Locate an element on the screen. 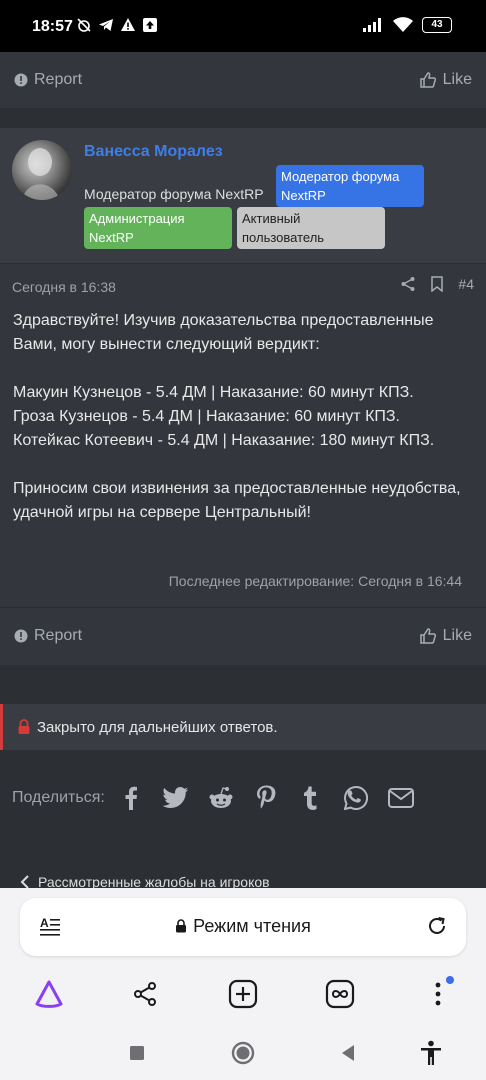 The height and width of the screenshot is (1080, 486). status-bar: 18:57 43 is located at coordinates (243, 26).